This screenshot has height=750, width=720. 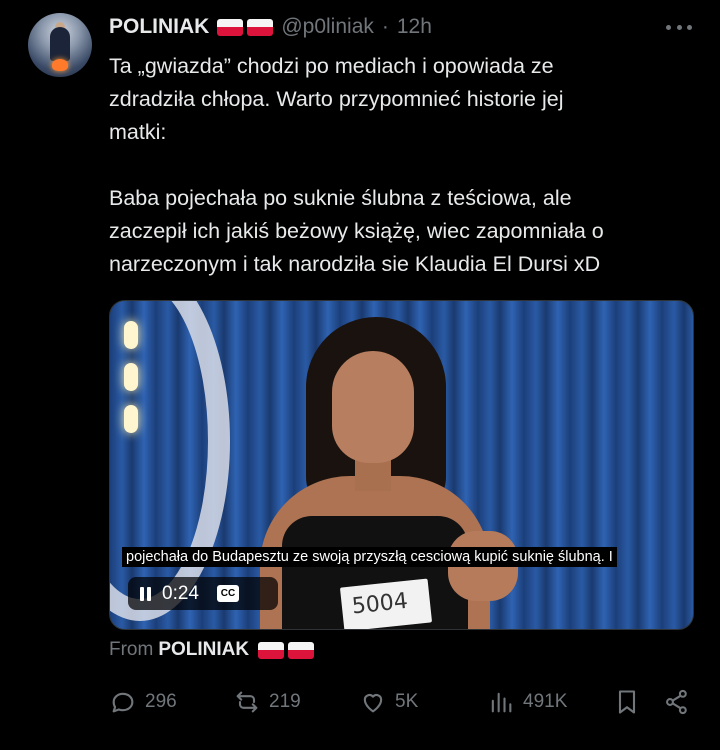 What do you see at coordinates (161, 701) in the screenshot?
I see `reply-count: 296` at bounding box center [161, 701].